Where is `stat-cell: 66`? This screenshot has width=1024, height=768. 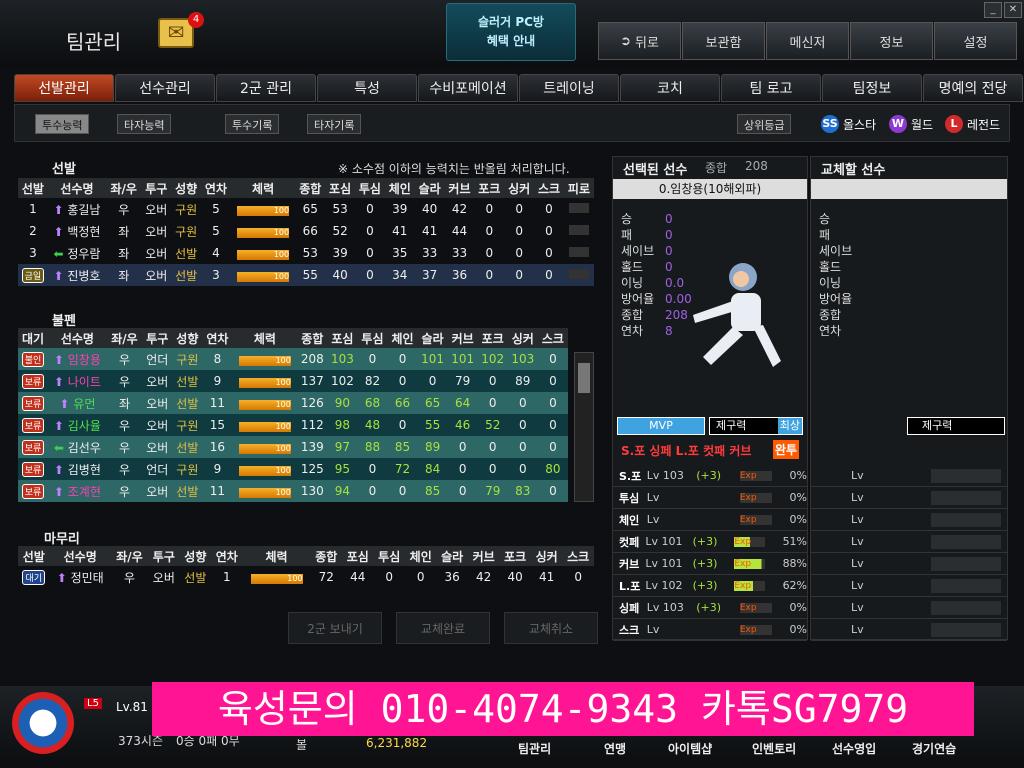 stat-cell: 66 is located at coordinates (310, 231).